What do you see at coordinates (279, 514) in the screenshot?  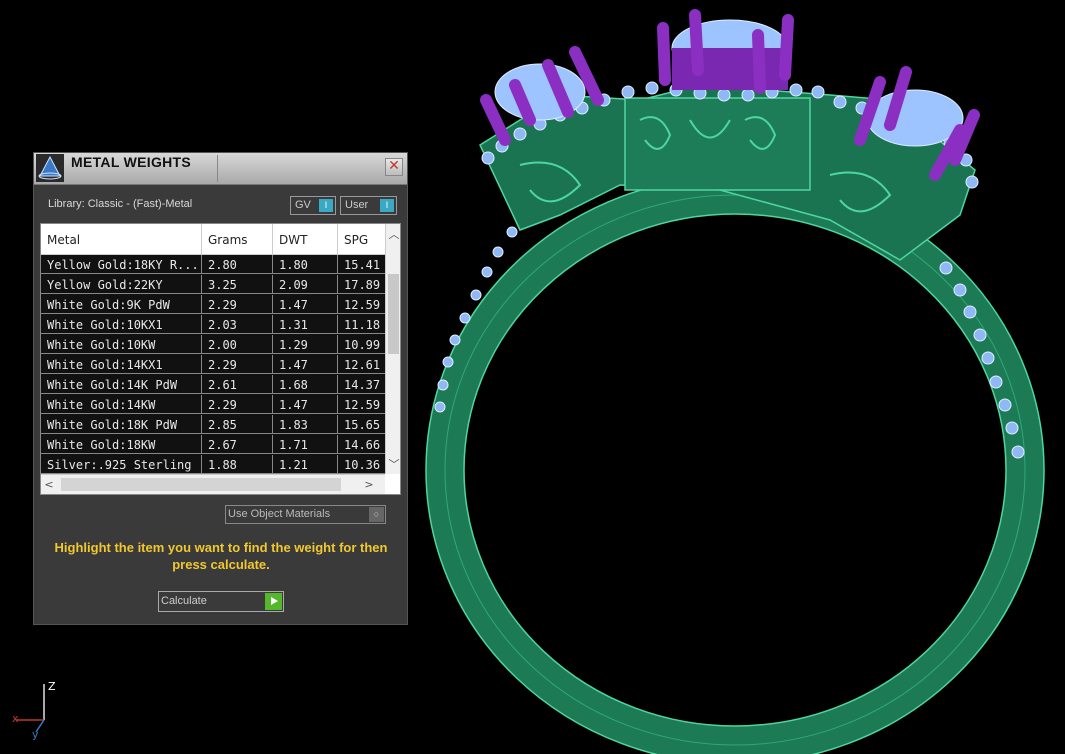 I see `use-object-materials-label: Use Object Materials` at bounding box center [279, 514].